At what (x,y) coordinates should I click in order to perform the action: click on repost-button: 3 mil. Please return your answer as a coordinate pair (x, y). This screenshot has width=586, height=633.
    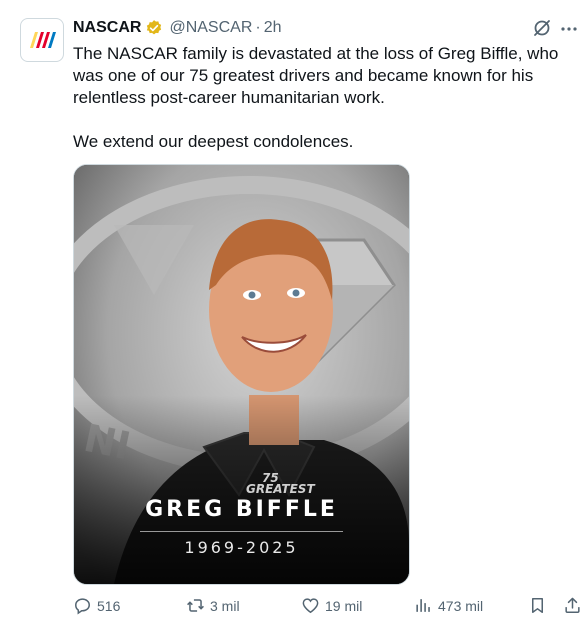
    Looking at the image, I should click on (213, 605).